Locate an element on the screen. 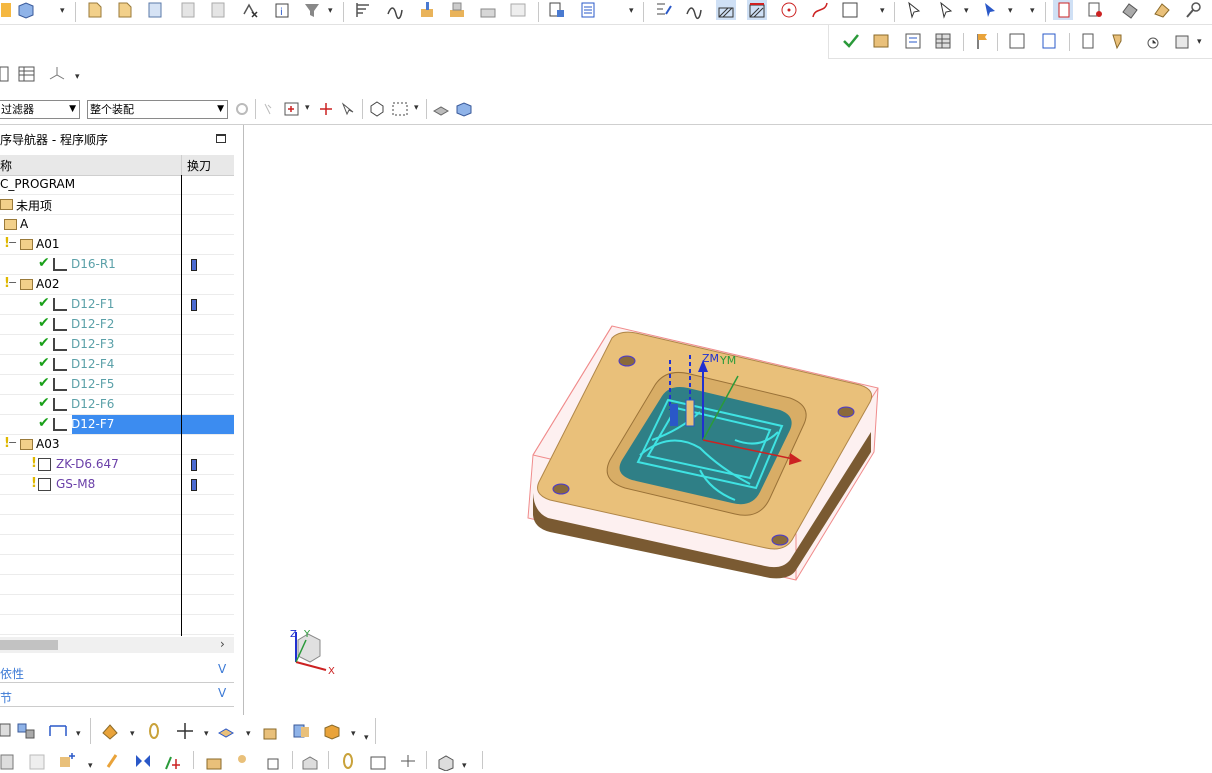  tree-row: ! ZK-D6.647 is located at coordinates (117, 465).